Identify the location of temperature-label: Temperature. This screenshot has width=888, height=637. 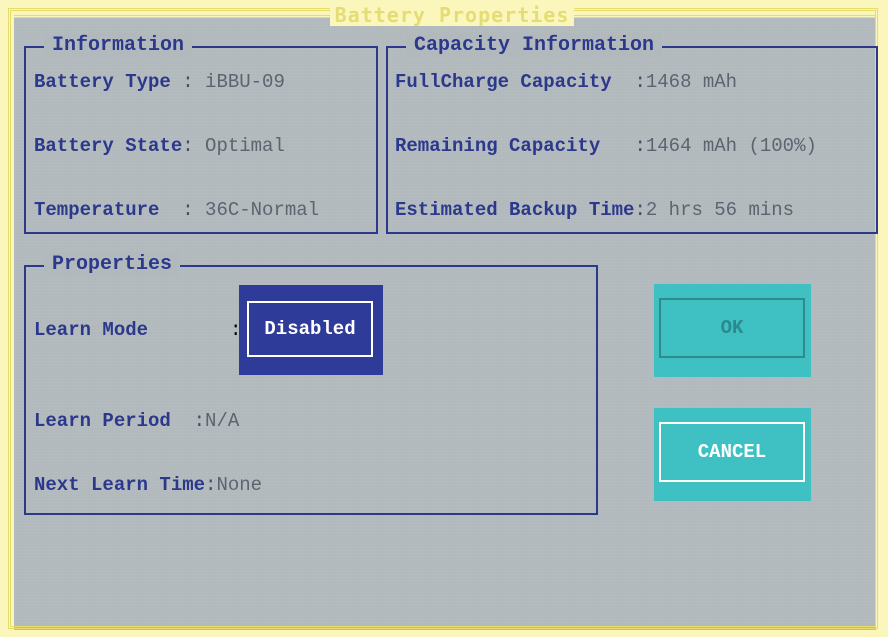
(108, 210).